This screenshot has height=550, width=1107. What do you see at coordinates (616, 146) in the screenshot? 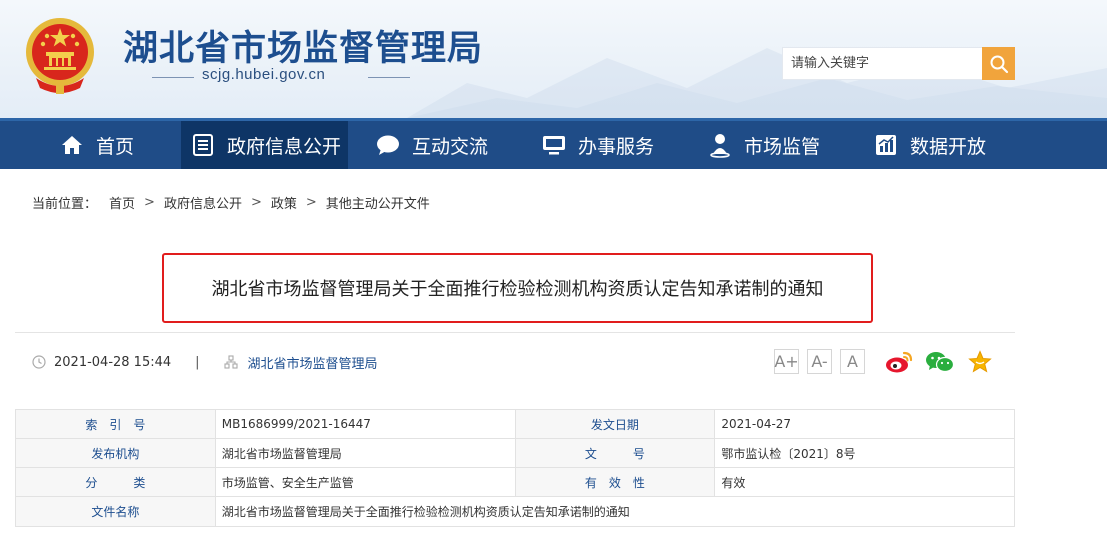
I see `nav-item-label: 办事服务` at bounding box center [616, 146].